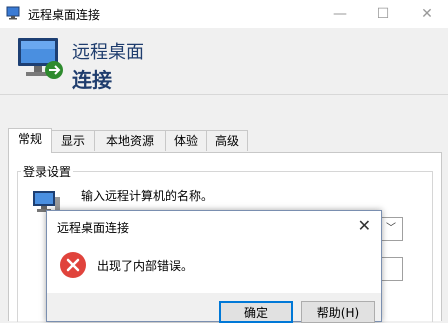 This screenshot has height=323, width=448. What do you see at coordinates (427, 14) in the screenshot?
I see `close-button: ✕` at bounding box center [427, 14].